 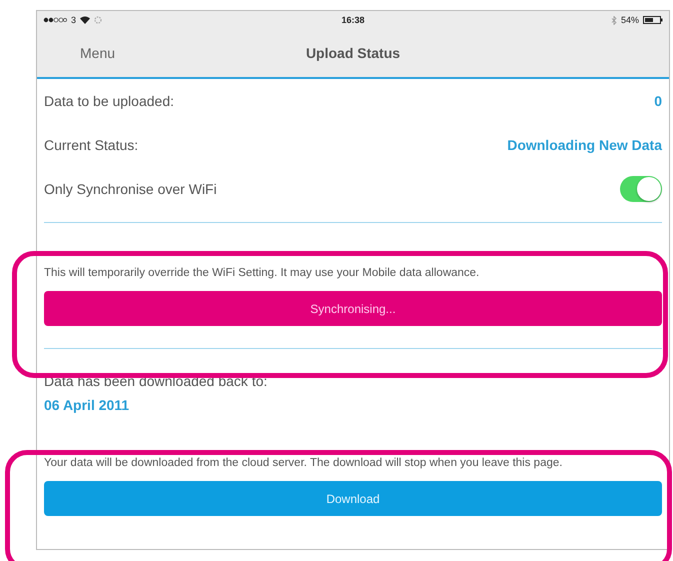 I want to click on row-label: Data to be uploaded:, so click(x=109, y=101).